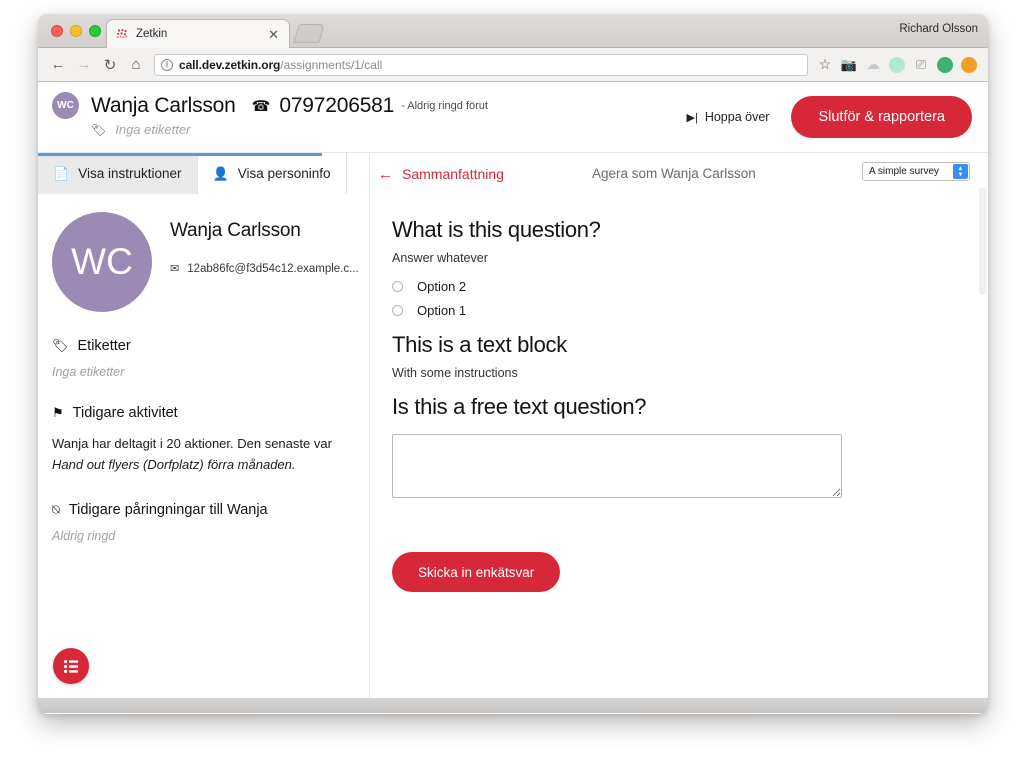 The height and width of the screenshot is (768, 1024). I want to click on left-panel-tabs: 📄 Visa instruktioner 👤 Visa personinfo, so click(203, 173).